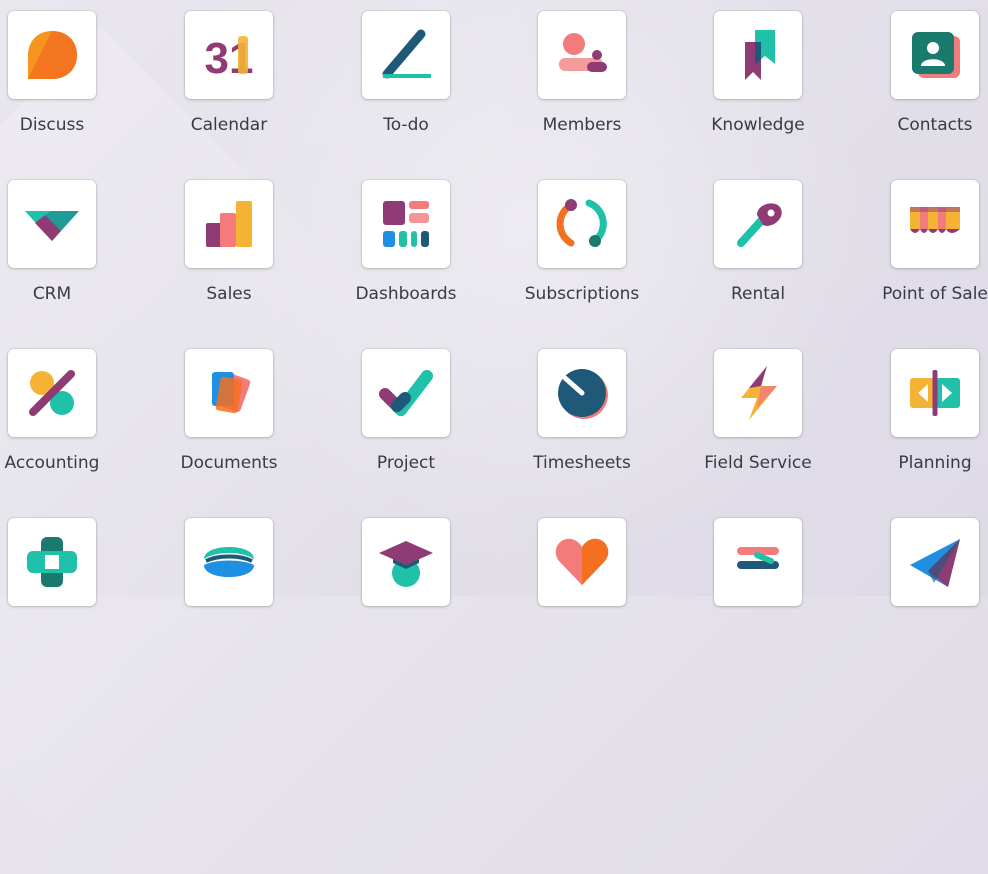 Image resolution: width=988 pixels, height=874 pixels. What do you see at coordinates (406, 564) in the screenshot?
I see `graduation-cap-icon` at bounding box center [406, 564].